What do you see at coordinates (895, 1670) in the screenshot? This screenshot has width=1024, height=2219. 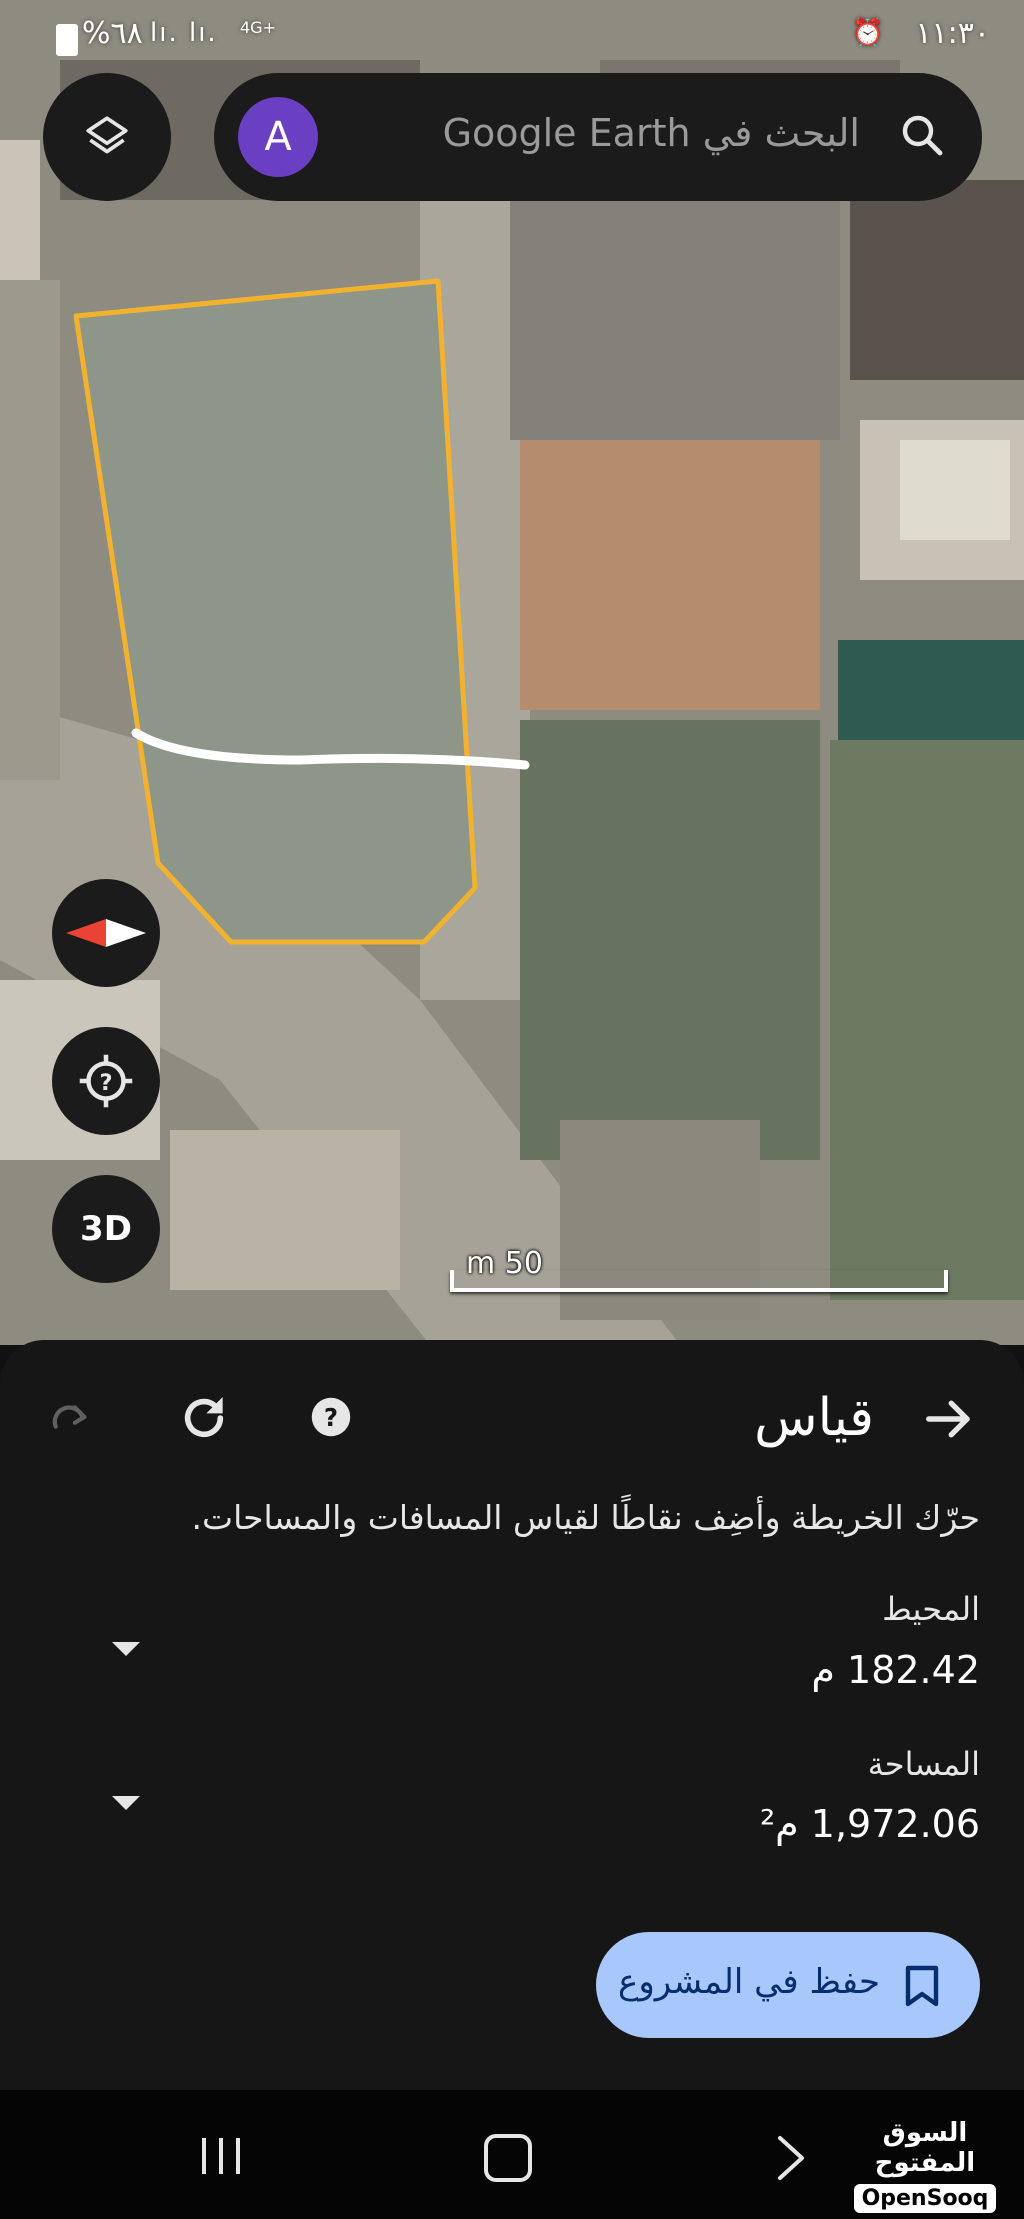 I see `perimeter-value: 182.42 م` at bounding box center [895, 1670].